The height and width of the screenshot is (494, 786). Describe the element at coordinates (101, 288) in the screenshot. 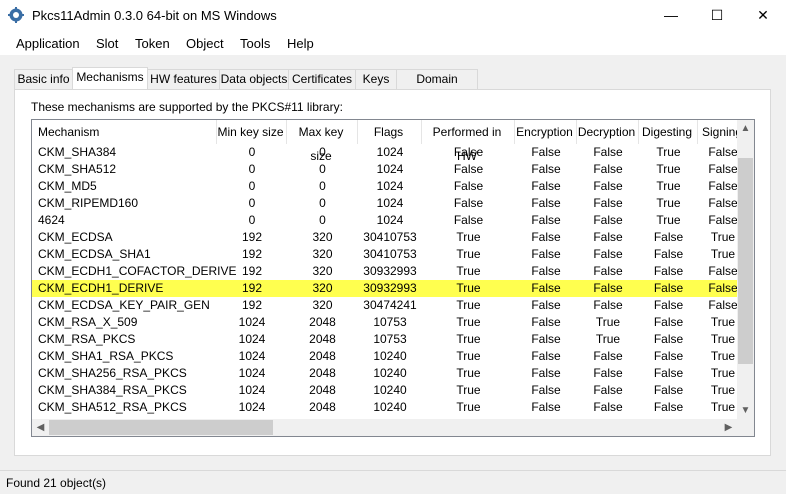

I see `cell-mechanism: CKM_ECDH1_DERIVE` at that location.